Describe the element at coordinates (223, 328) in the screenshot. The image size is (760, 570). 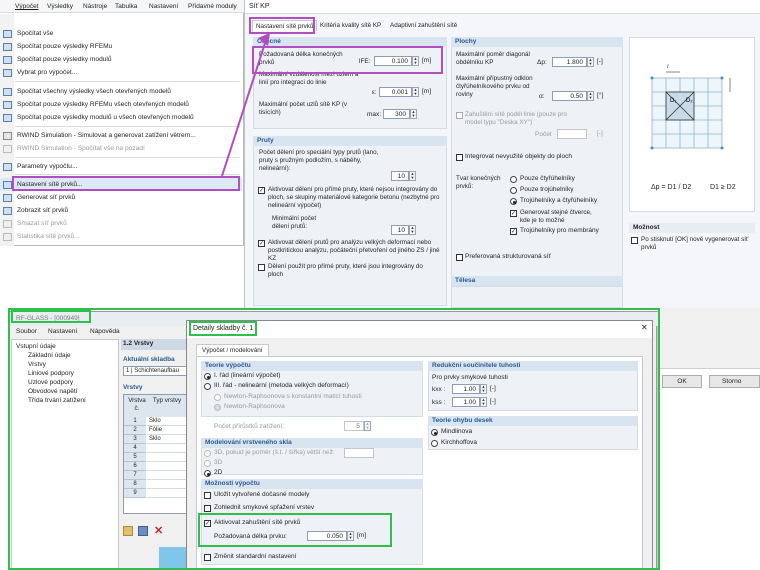
I see `highlight-composition-title` at that location.